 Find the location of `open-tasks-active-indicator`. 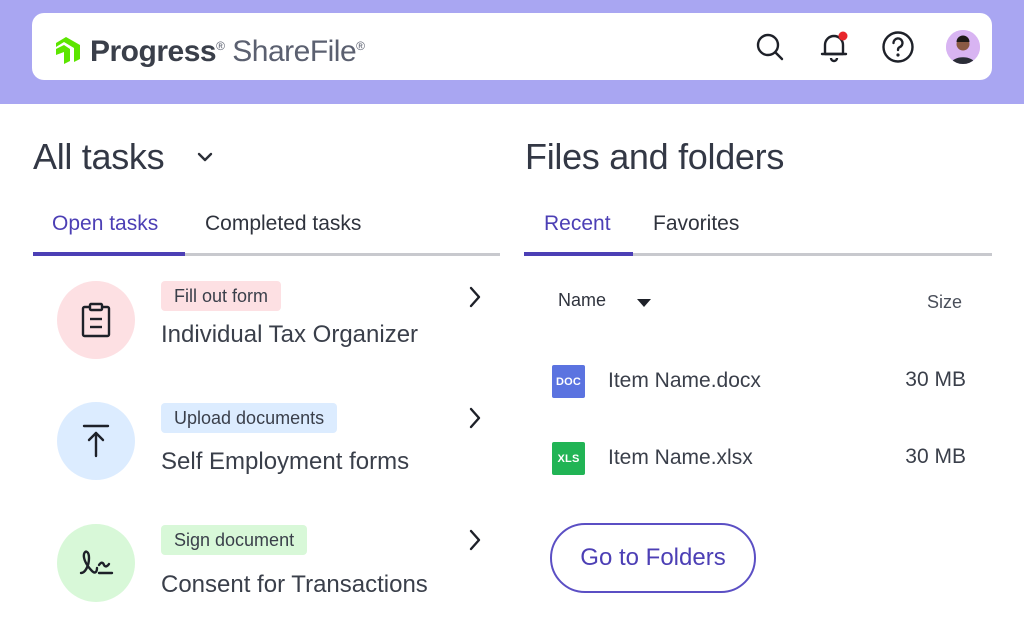

open-tasks-active-indicator is located at coordinates (109, 254).